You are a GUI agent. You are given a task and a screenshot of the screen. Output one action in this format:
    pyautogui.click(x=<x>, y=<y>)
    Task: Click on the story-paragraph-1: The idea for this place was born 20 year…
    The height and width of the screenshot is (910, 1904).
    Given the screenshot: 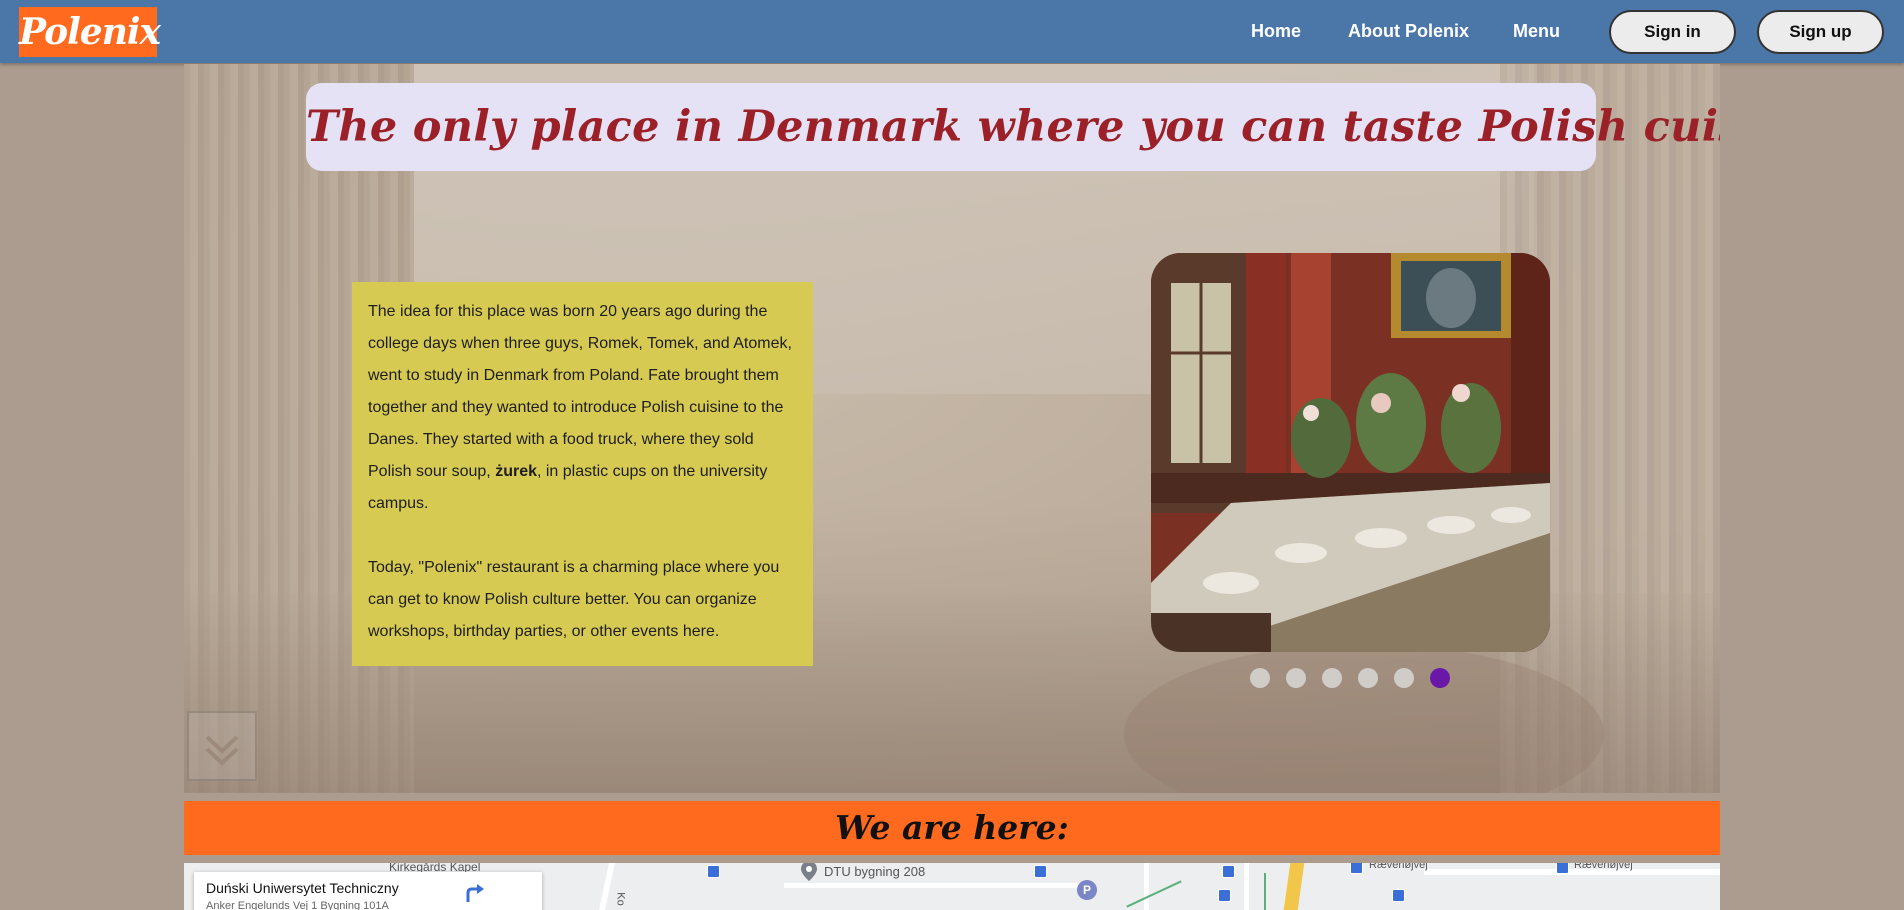 What is the action you would take?
    pyautogui.click(x=582, y=408)
    